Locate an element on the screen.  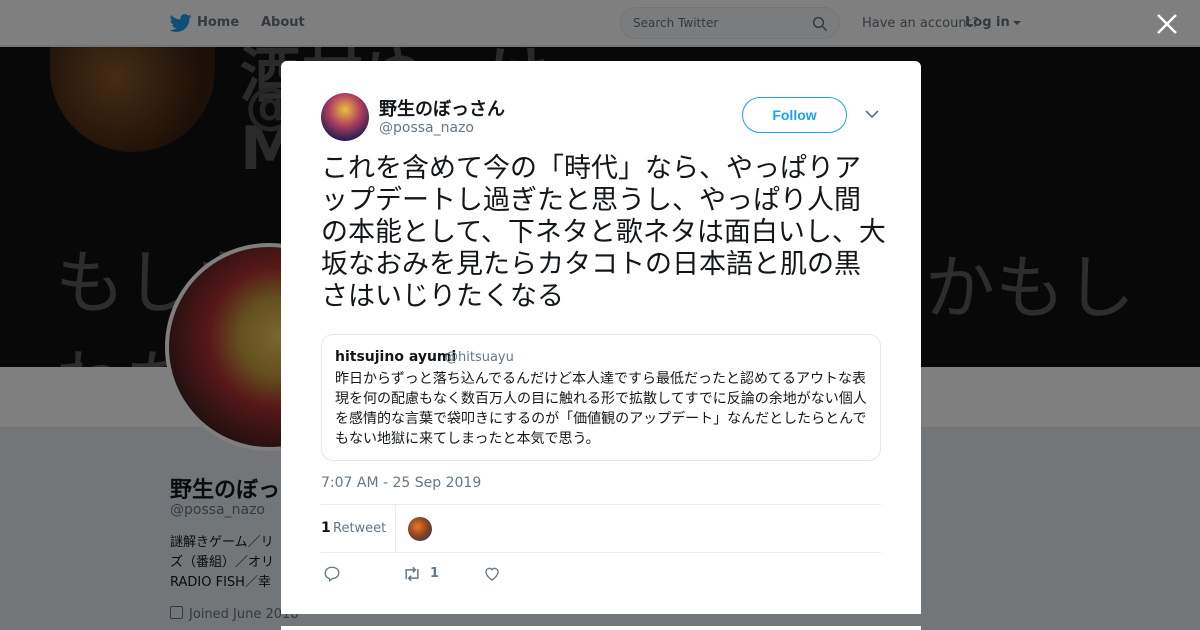
author-avatar is located at coordinates (345, 117).